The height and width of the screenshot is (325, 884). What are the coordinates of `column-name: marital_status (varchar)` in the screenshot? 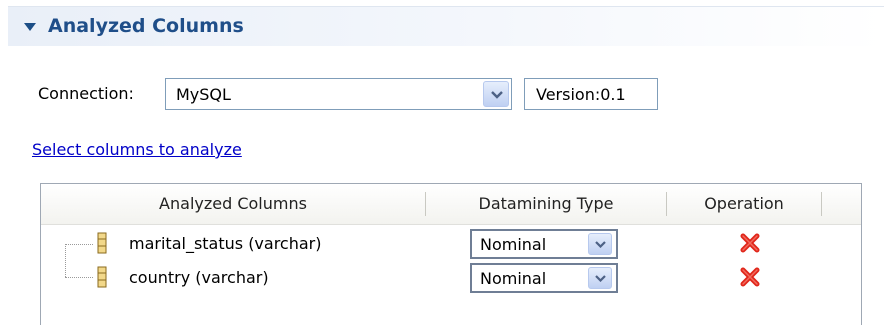 It's located at (225, 243).